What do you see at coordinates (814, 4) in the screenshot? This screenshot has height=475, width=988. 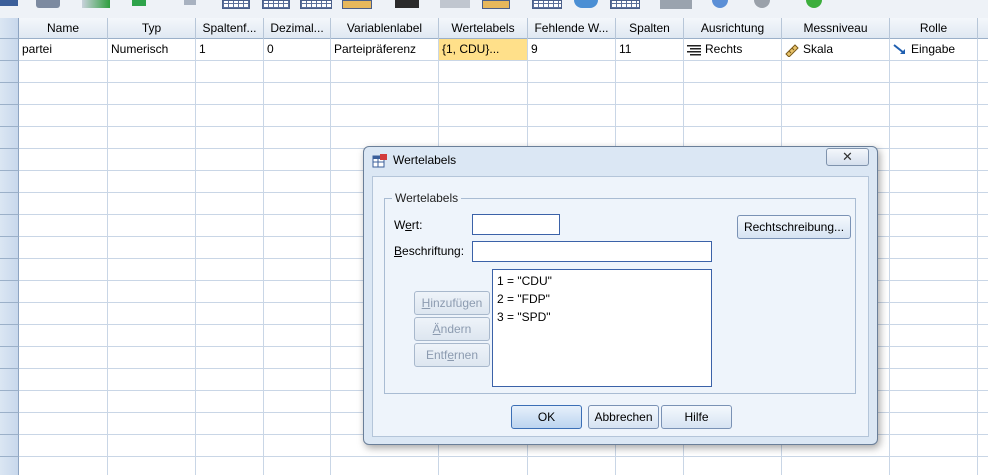 I see `green-check-icon` at bounding box center [814, 4].